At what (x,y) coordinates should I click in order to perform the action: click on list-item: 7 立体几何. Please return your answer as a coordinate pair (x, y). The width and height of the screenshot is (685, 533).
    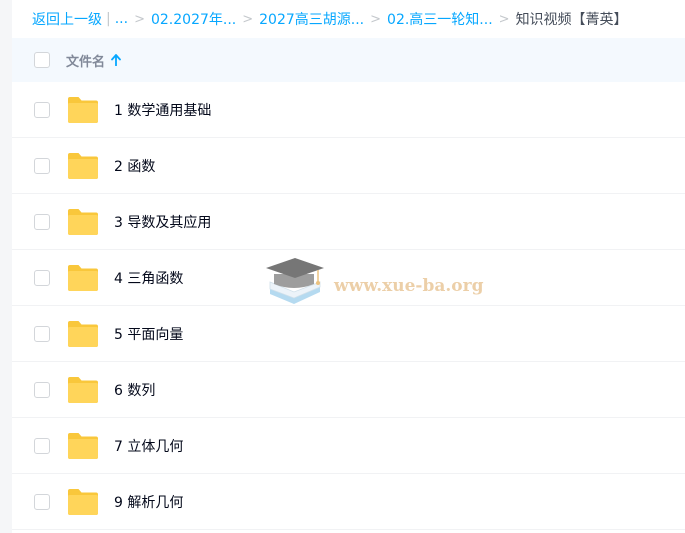
    Looking at the image, I should click on (348, 446).